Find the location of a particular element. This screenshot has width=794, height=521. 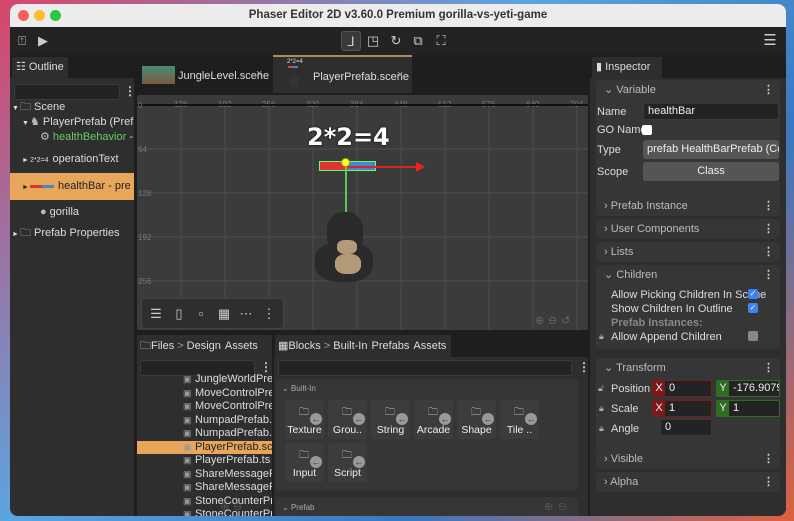

align-icon: ☰ is located at coordinates (156, 314).